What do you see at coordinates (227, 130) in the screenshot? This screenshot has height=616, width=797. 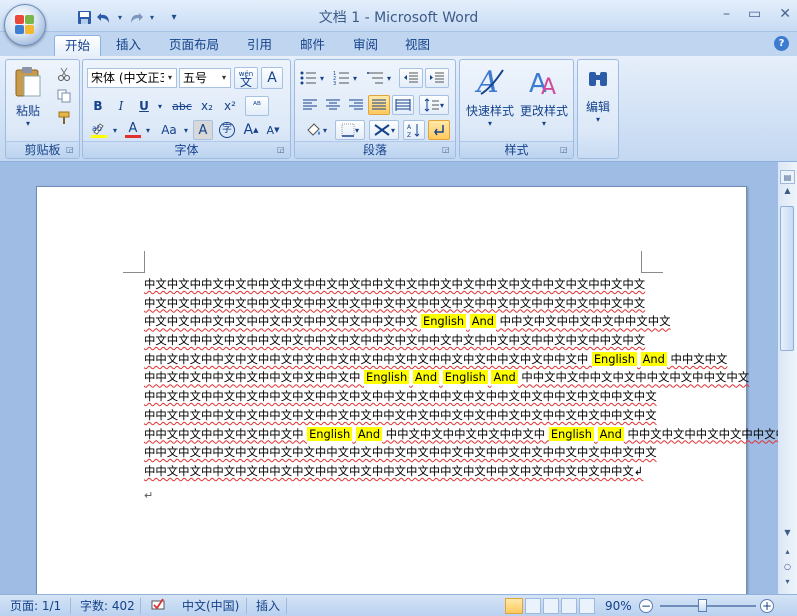 I see `enclose-characters-button: 字` at bounding box center [227, 130].